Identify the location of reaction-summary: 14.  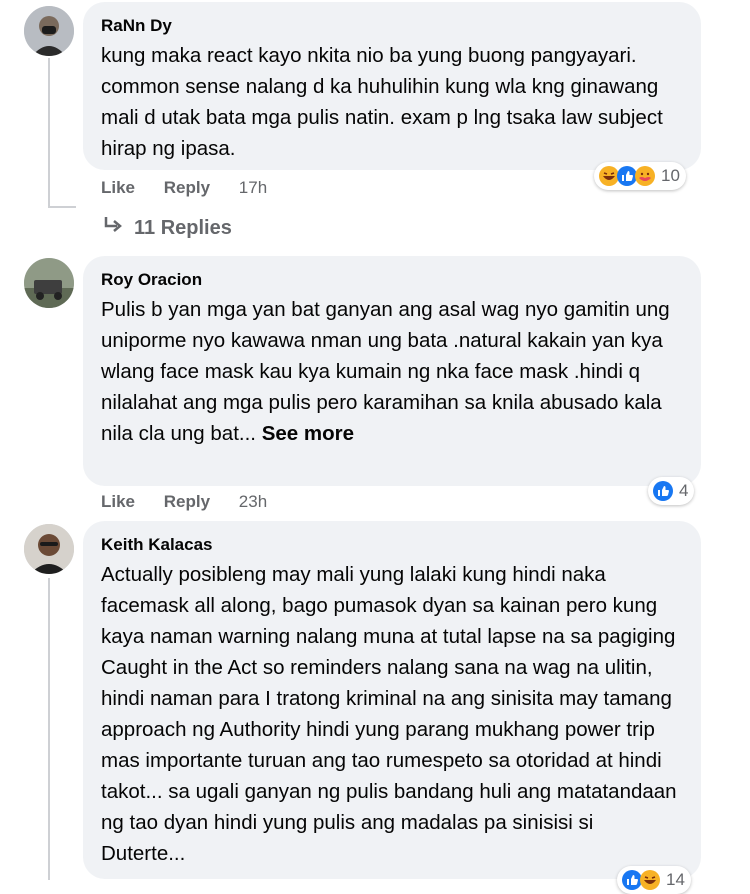
(654, 880).